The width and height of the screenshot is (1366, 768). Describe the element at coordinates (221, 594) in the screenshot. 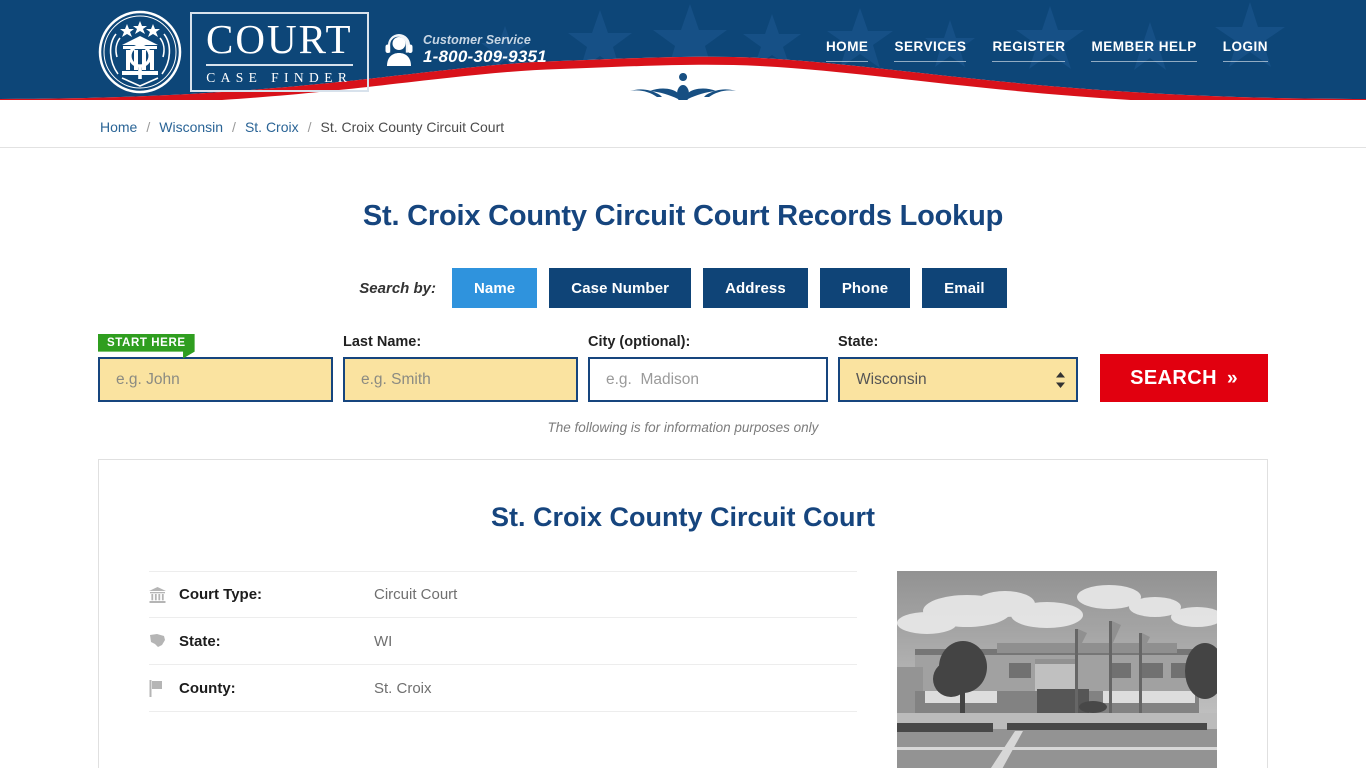

I see `detail-key: Court Type:` at that location.